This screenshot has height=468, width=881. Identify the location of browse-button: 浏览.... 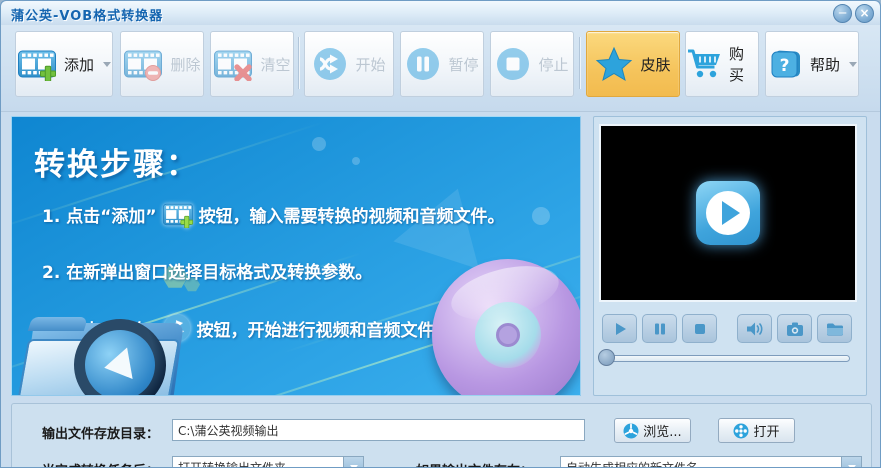
(652, 430).